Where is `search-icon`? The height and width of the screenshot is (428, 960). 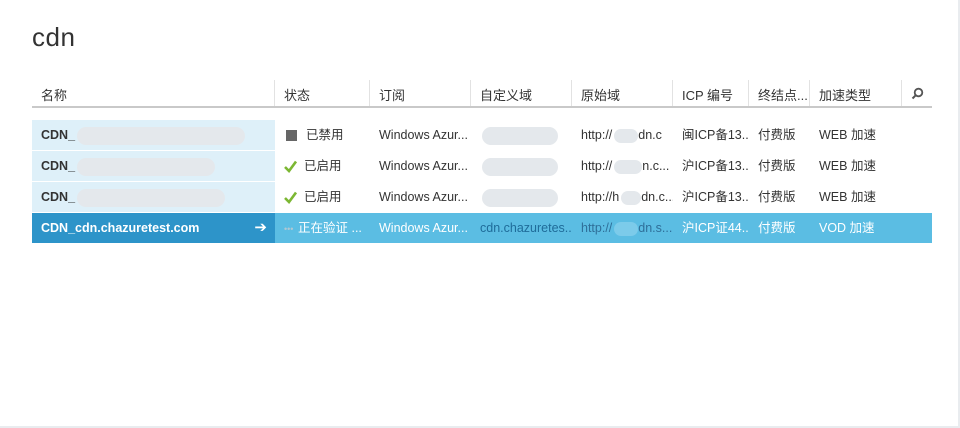 search-icon is located at coordinates (917, 93).